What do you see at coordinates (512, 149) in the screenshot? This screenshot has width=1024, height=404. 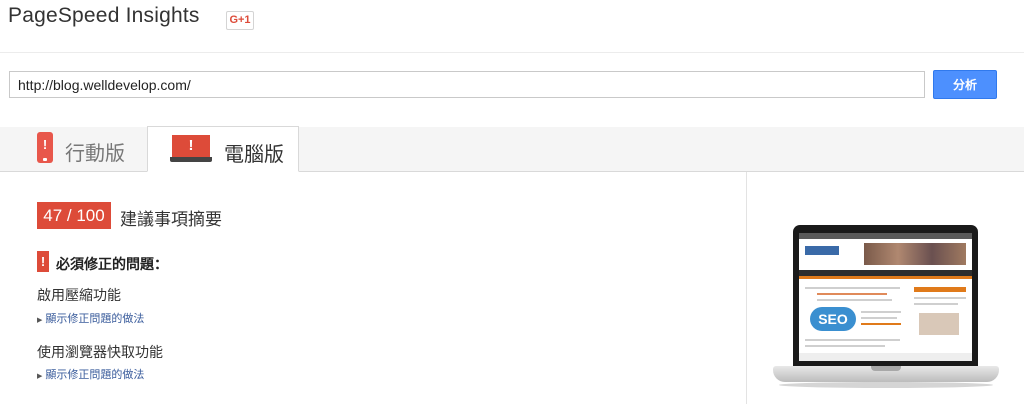 I see `tab-bar: ! 行動版 ! 電腦版` at bounding box center [512, 149].